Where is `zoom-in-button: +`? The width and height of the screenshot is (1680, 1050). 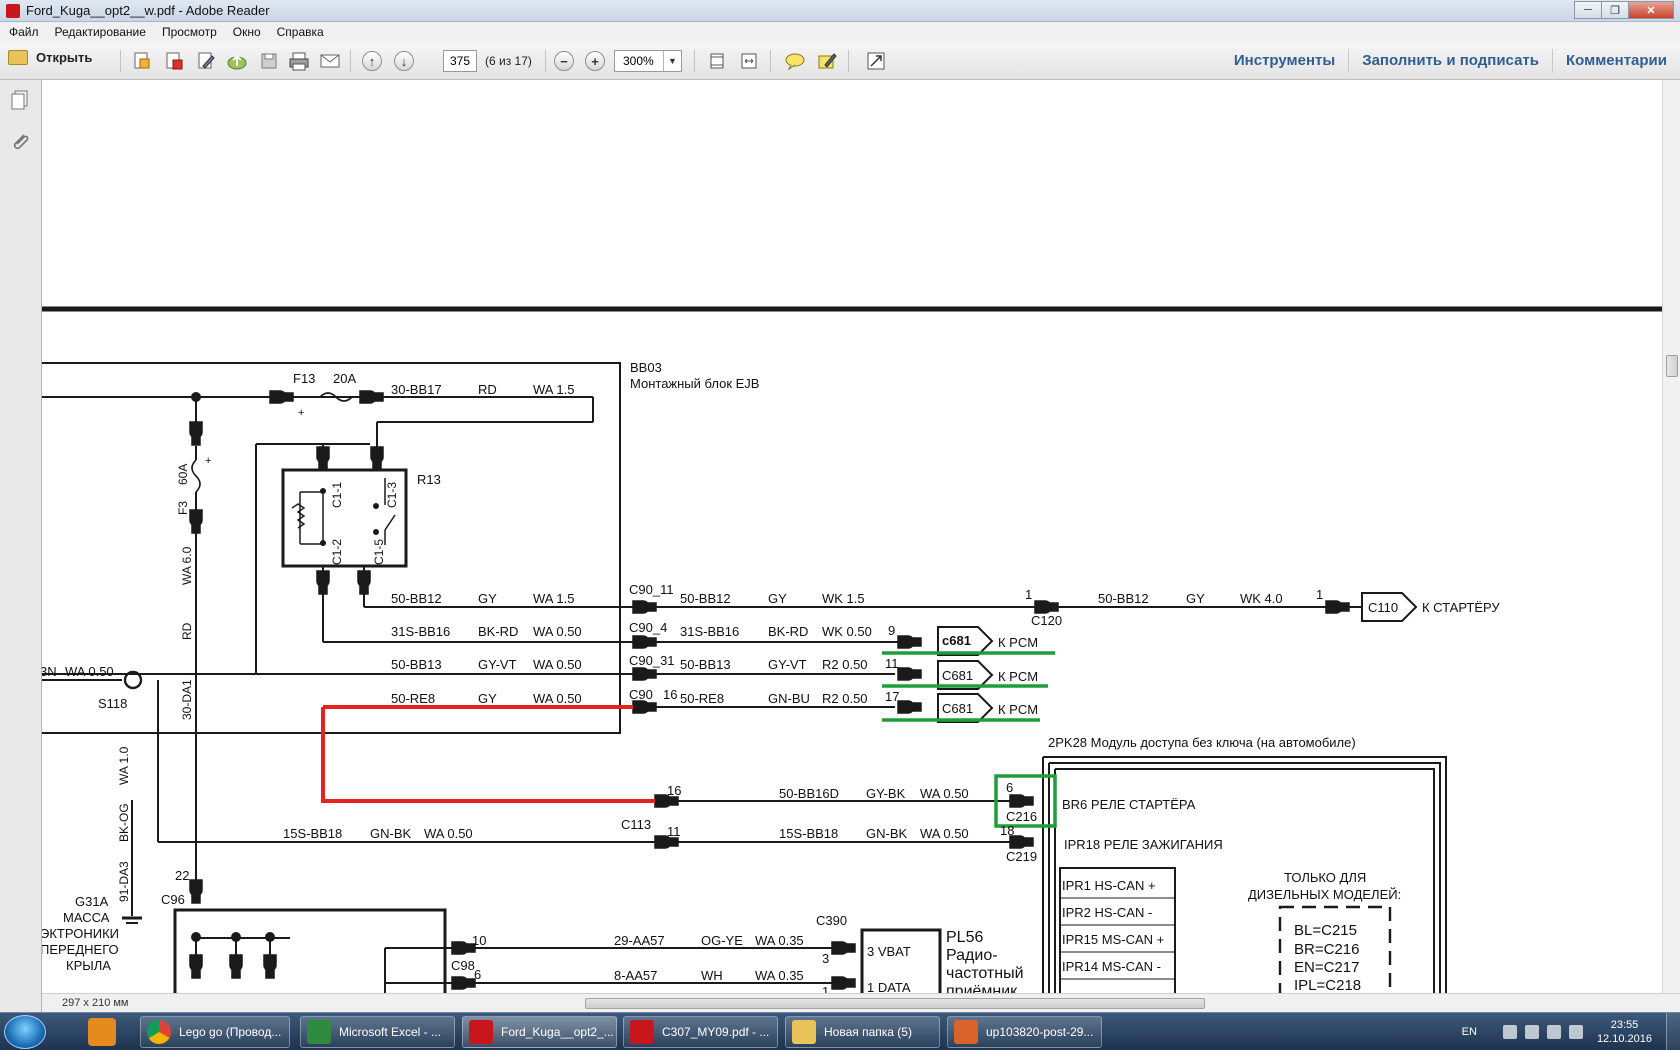 zoom-in-button: + is located at coordinates (595, 61).